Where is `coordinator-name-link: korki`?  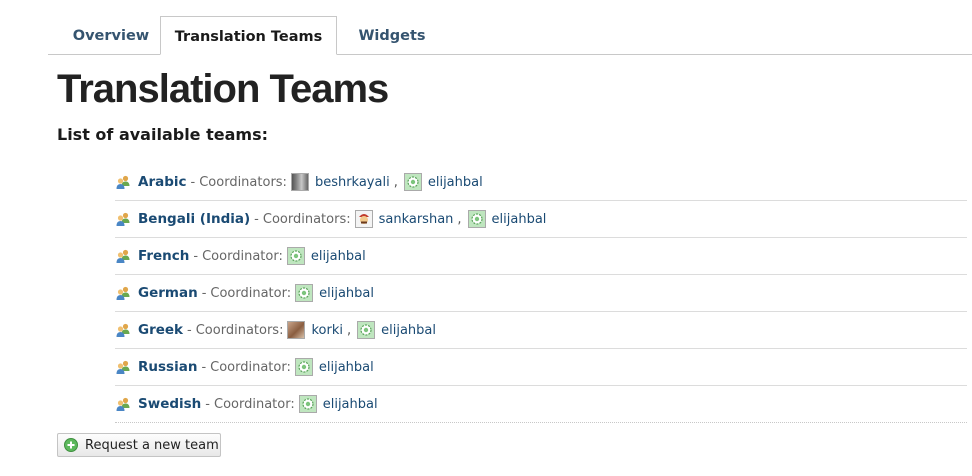
coordinator-name-link: korki is located at coordinates (327, 330).